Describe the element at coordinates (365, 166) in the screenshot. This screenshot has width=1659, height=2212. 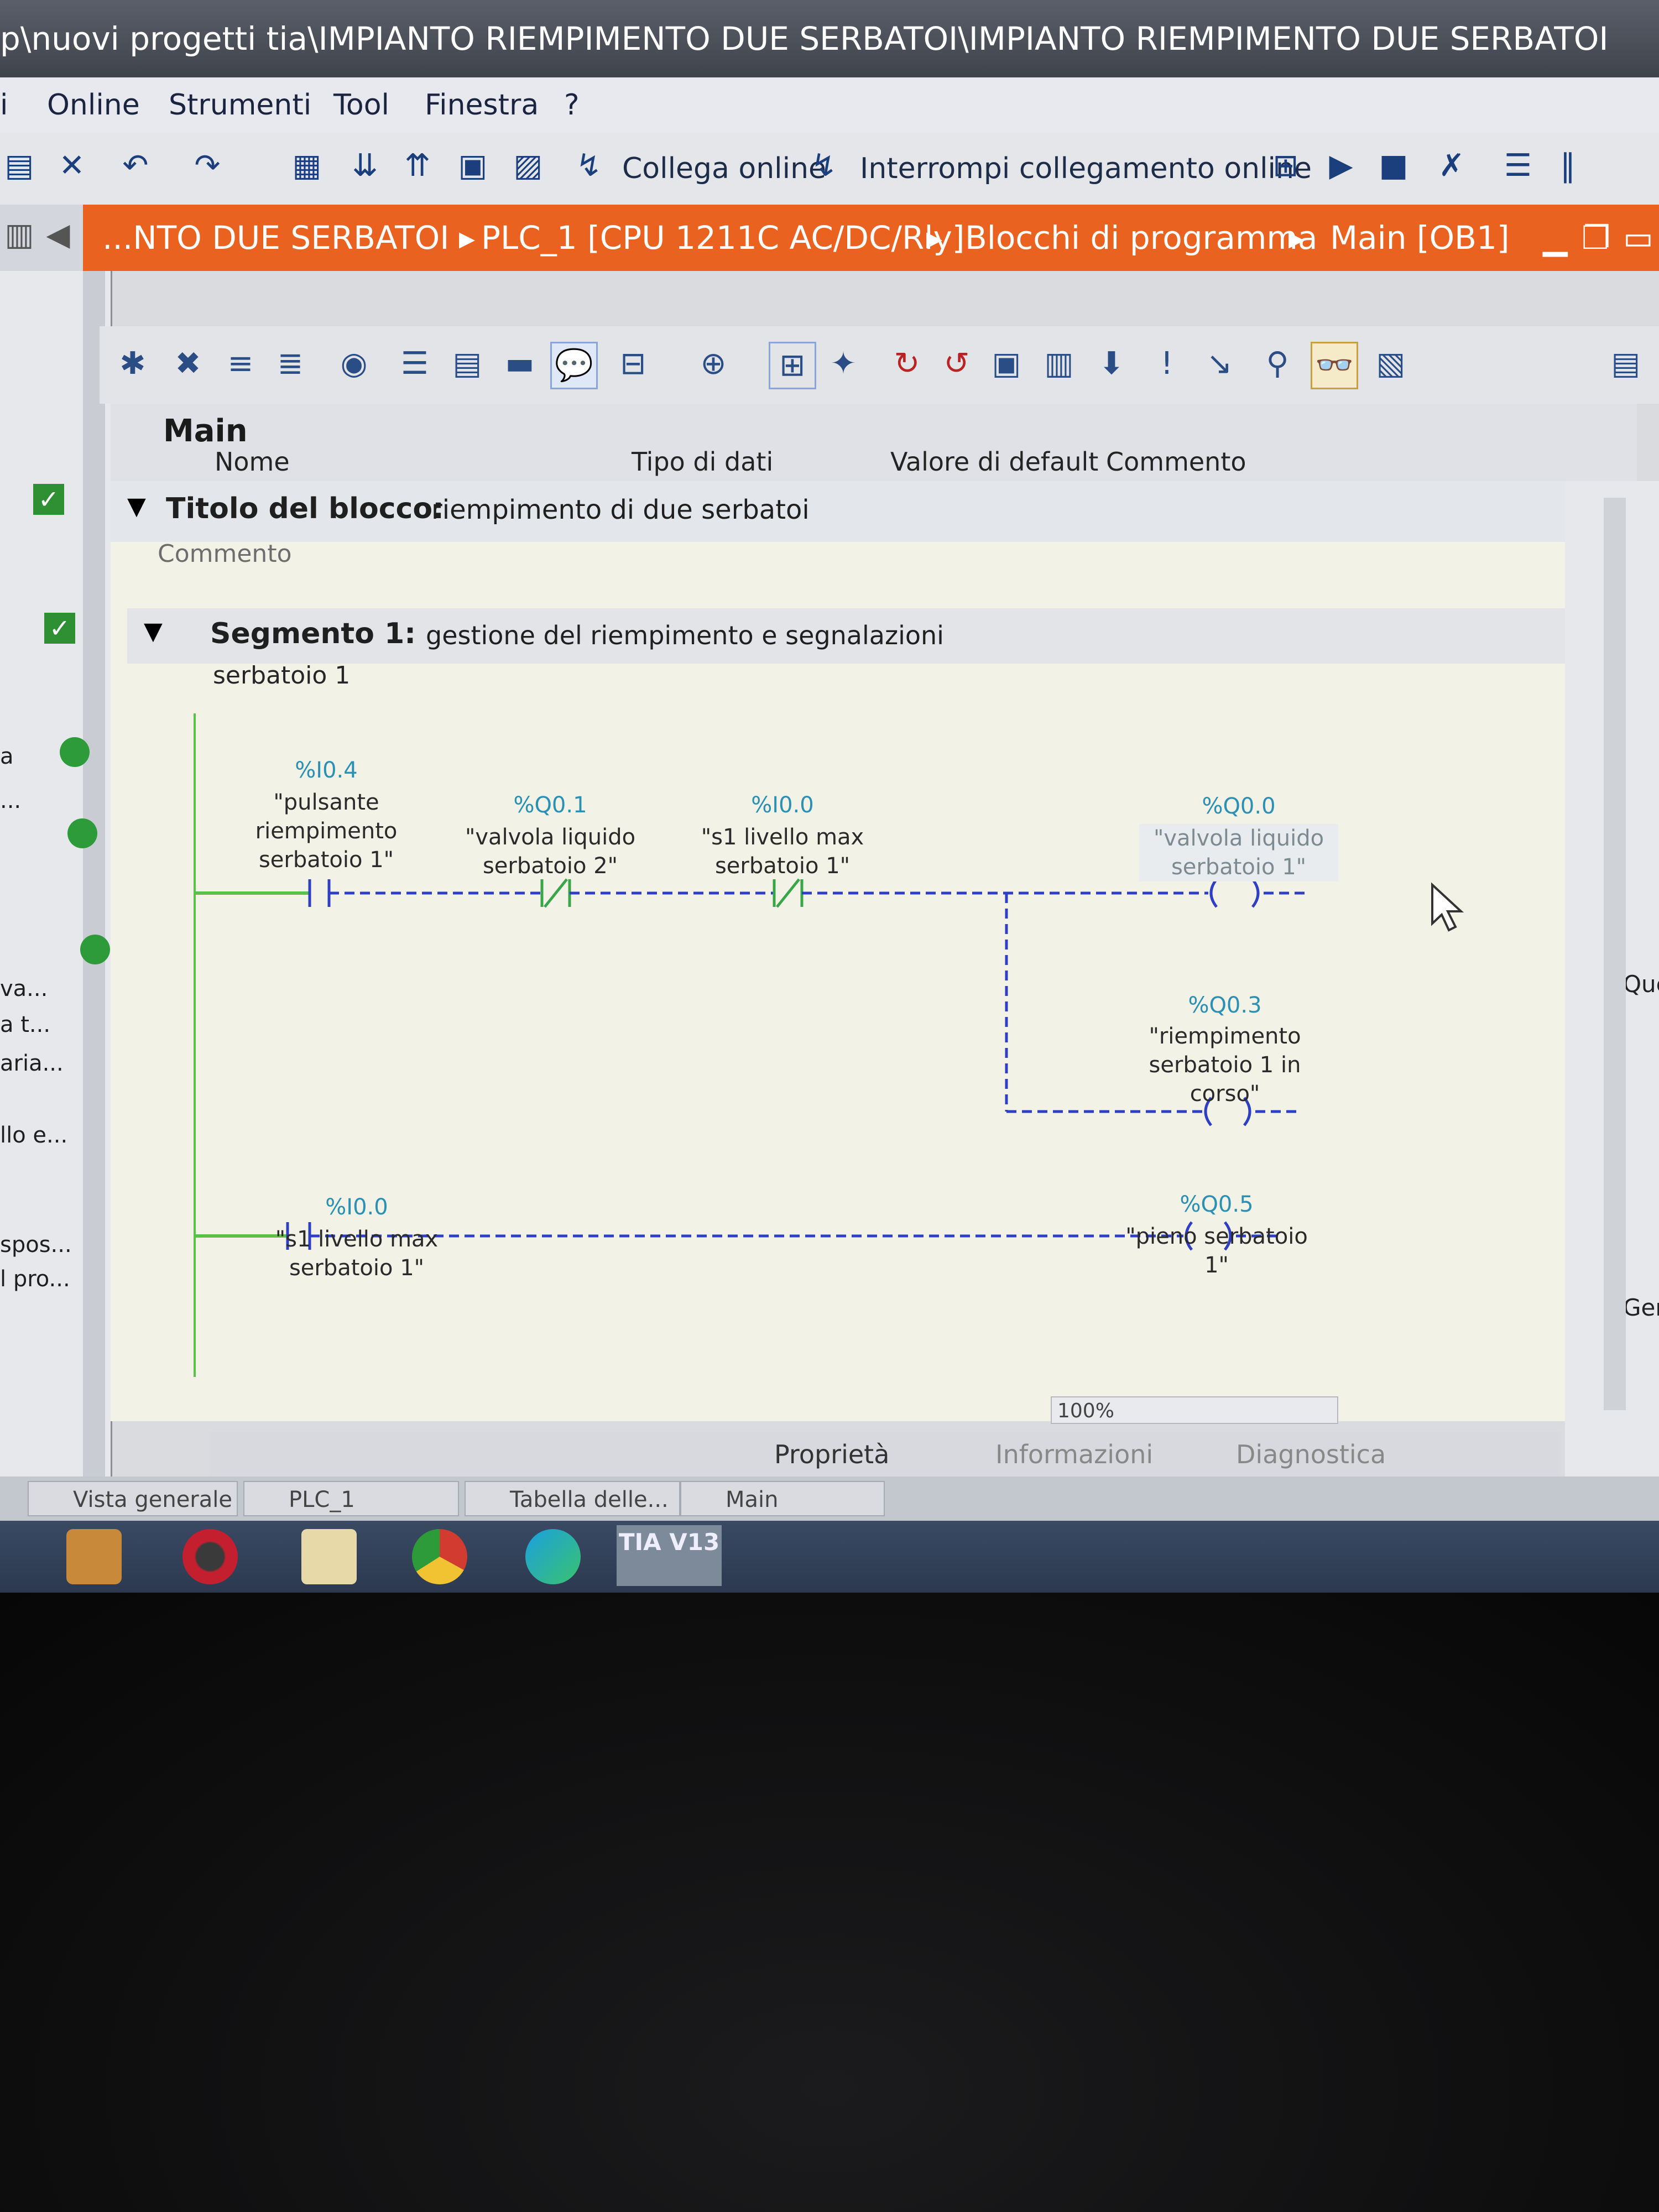
I see `download-icon: ⇊` at that location.